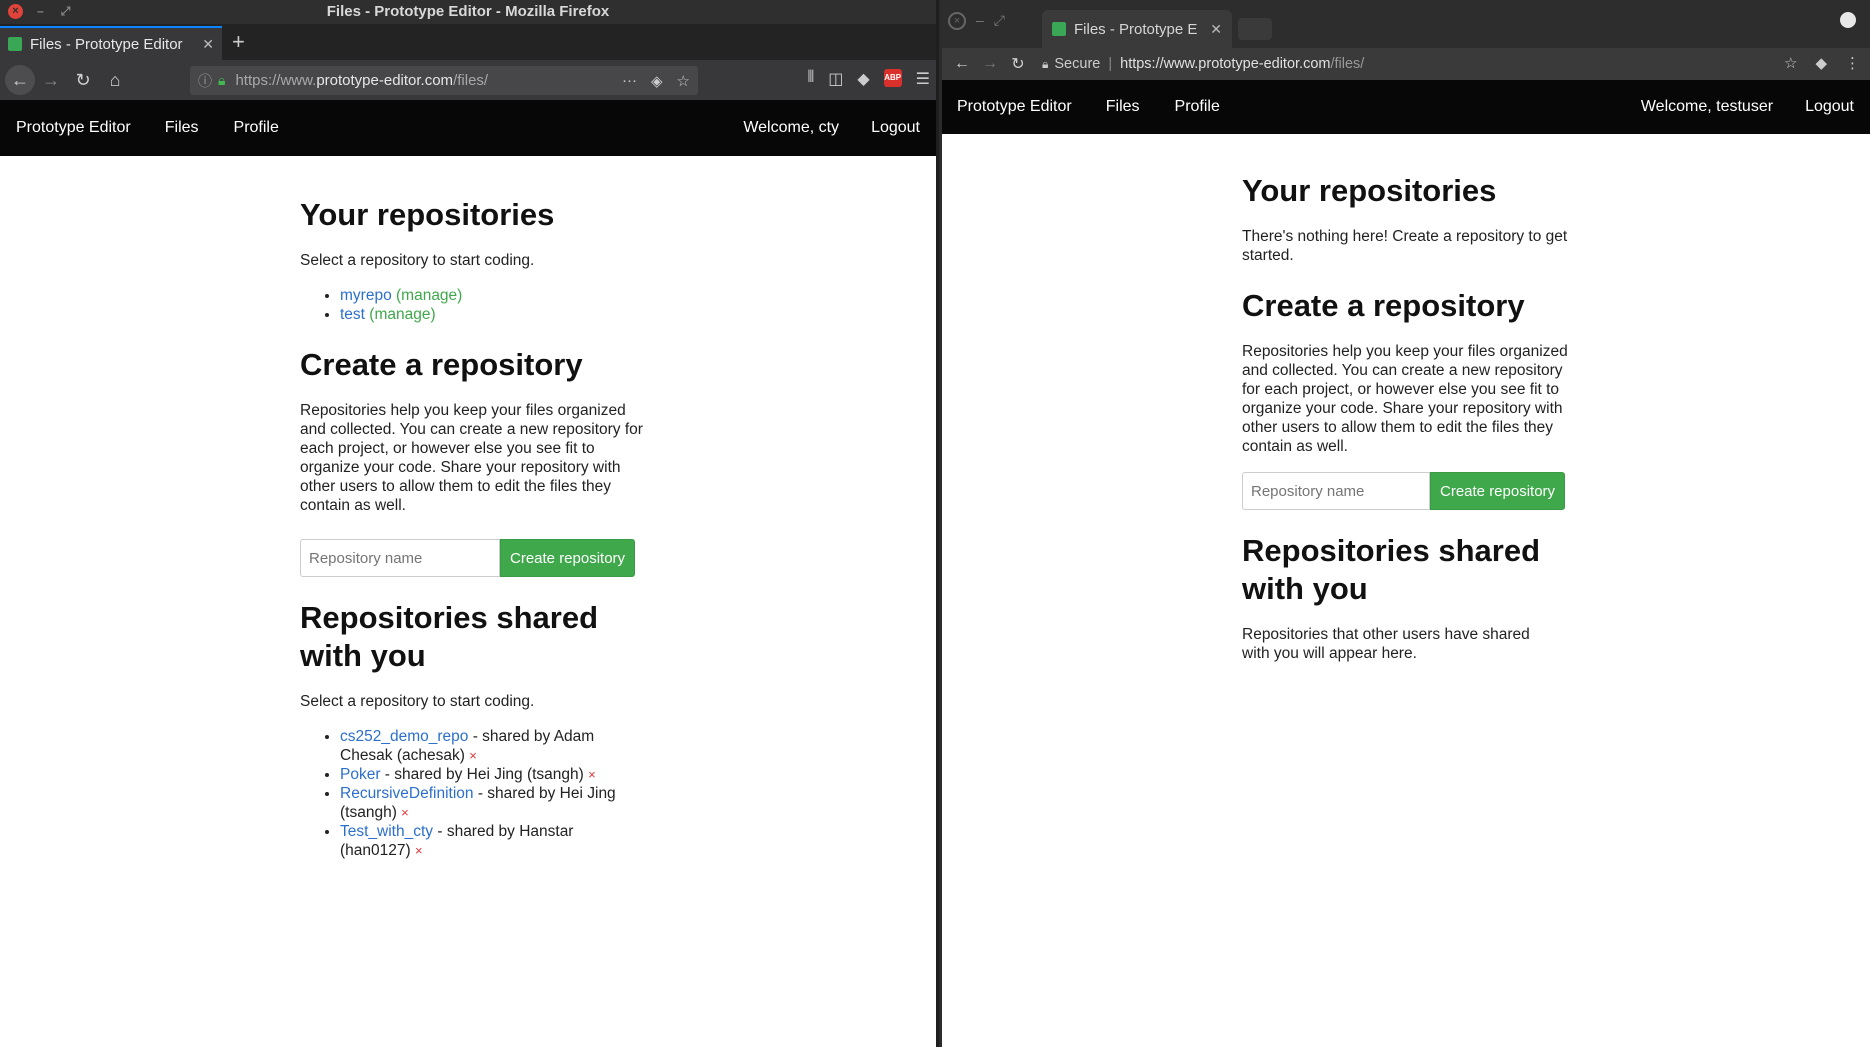  What do you see at coordinates (492, 295) in the screenshot?
I see `list-item: myrepo (manage)` at bounding box center [492, 295].